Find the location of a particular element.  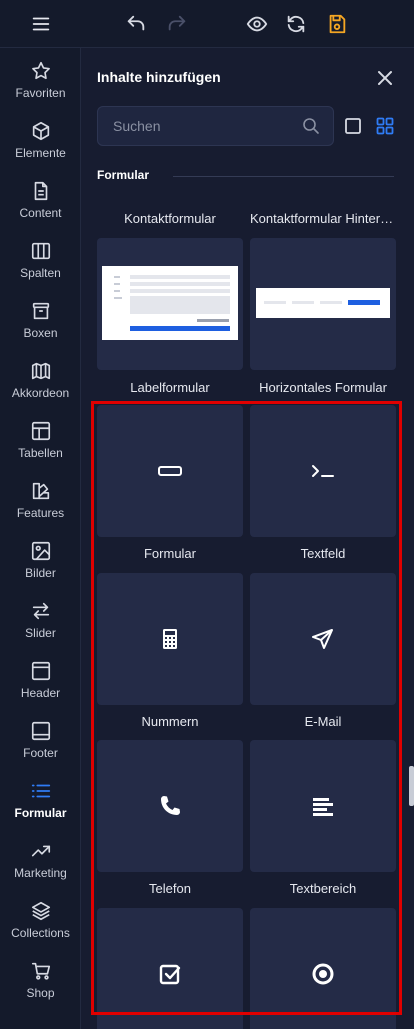

cart-icon is located at coordinates (41, 971).